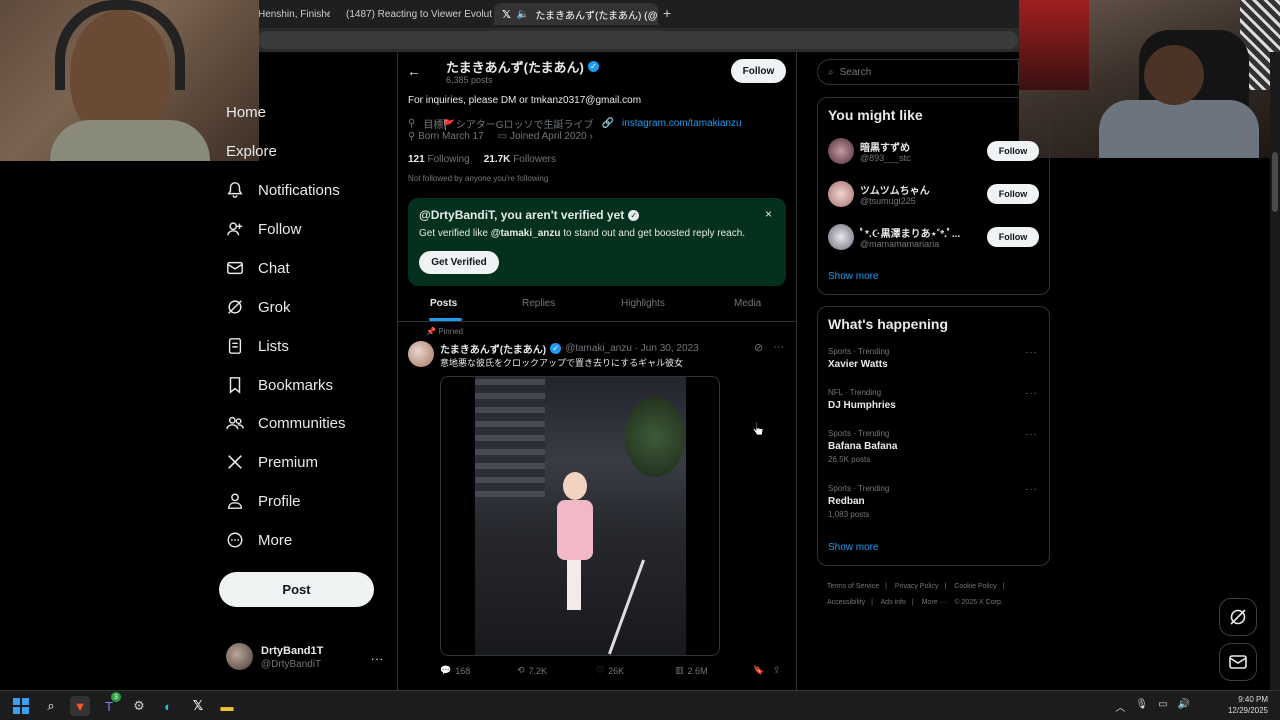  Describe the element at coordinates (853, 586) in the screenshot. I see `footer-link: Terms of Service` at that location.